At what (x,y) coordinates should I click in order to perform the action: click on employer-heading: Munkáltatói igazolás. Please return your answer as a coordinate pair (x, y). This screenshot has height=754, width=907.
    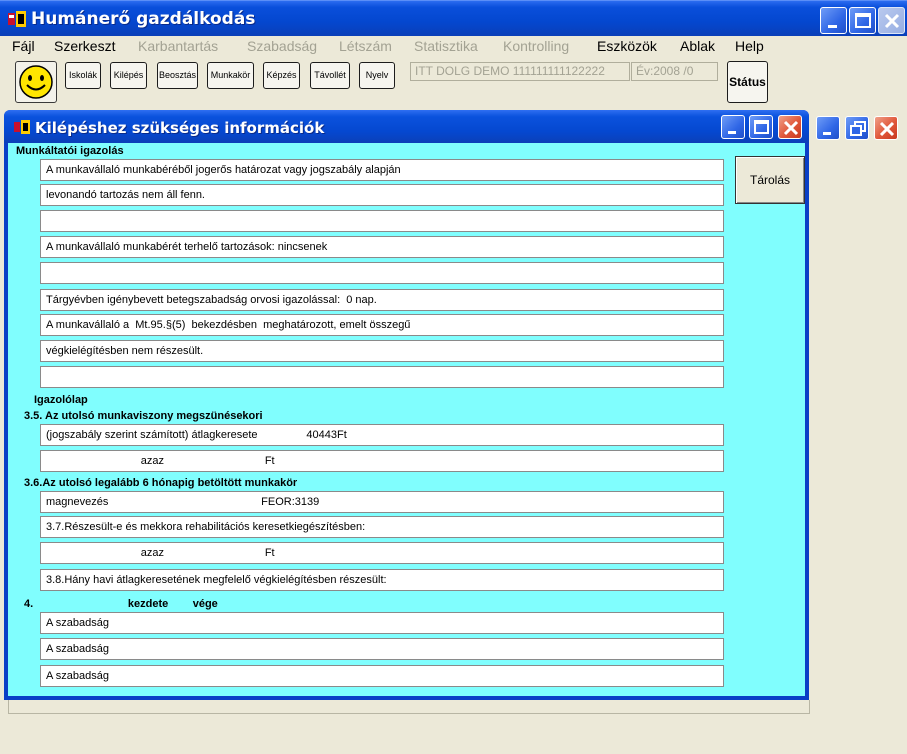
    Looking at the image, I should click on (70, 151).